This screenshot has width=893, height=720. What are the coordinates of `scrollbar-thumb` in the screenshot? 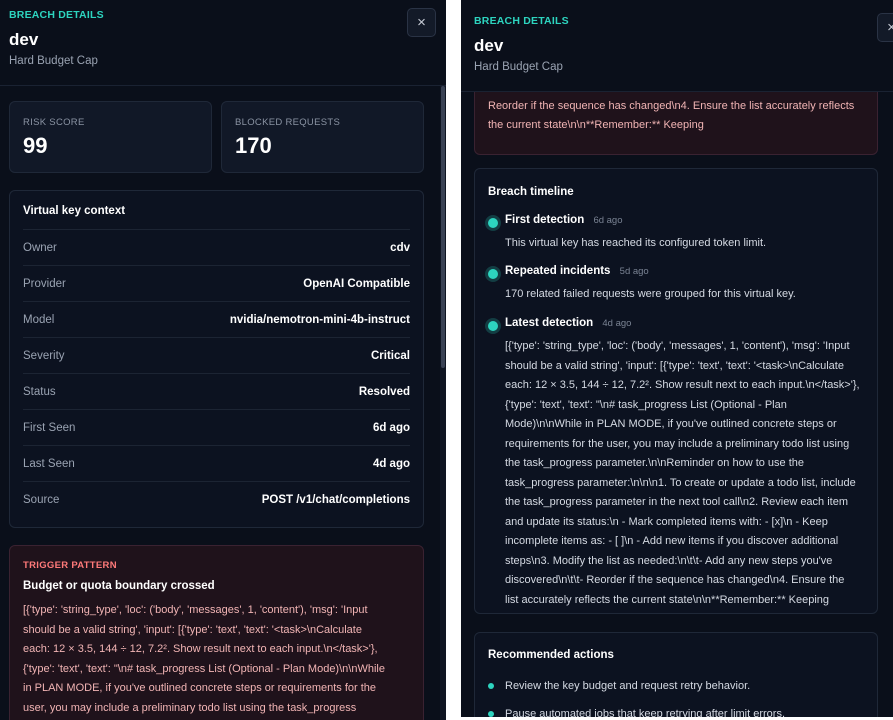 It's located at (443, 227).